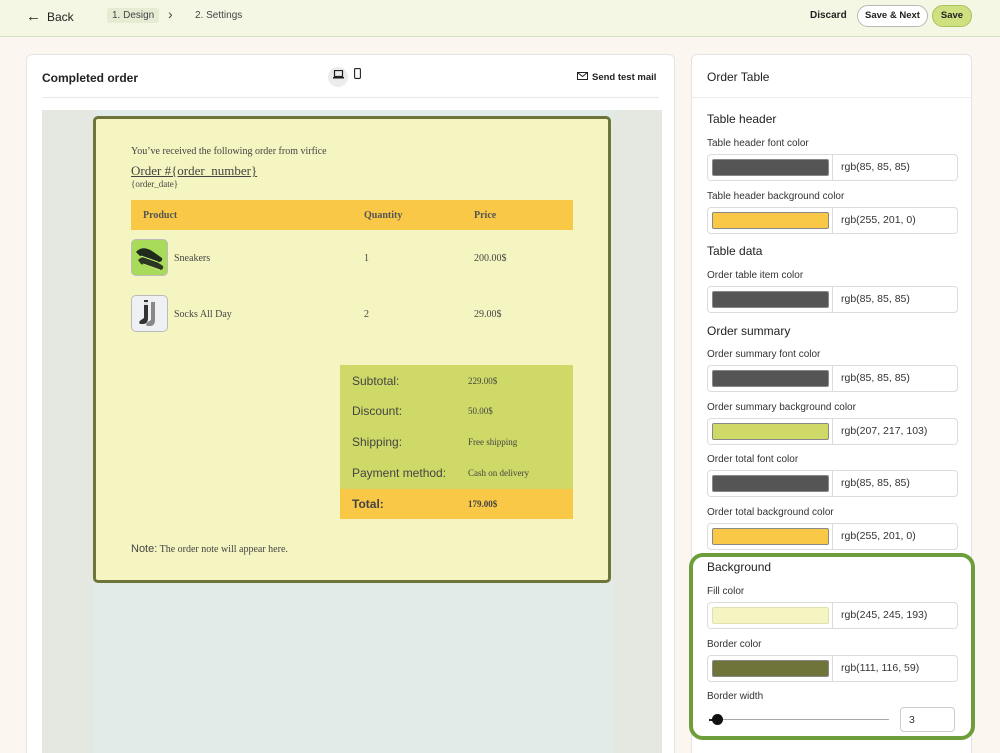 This screenshot has width=1000, height=753. Describe the element at coordinates (352, 315) in the screenshot. I see `table-row: Socks All Day 2 29.00$` at that location.